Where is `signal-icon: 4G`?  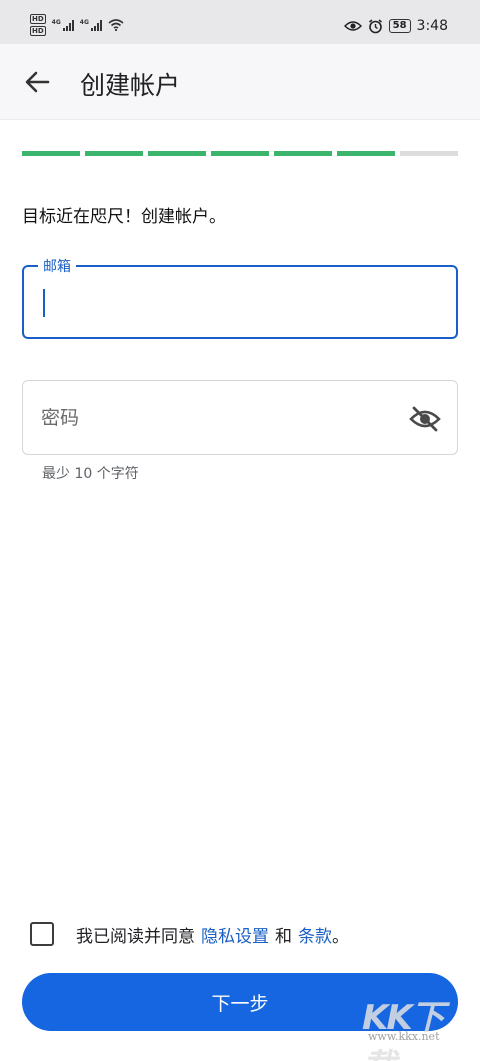
signal-icon: 4G is located at coordinates (63, 25).